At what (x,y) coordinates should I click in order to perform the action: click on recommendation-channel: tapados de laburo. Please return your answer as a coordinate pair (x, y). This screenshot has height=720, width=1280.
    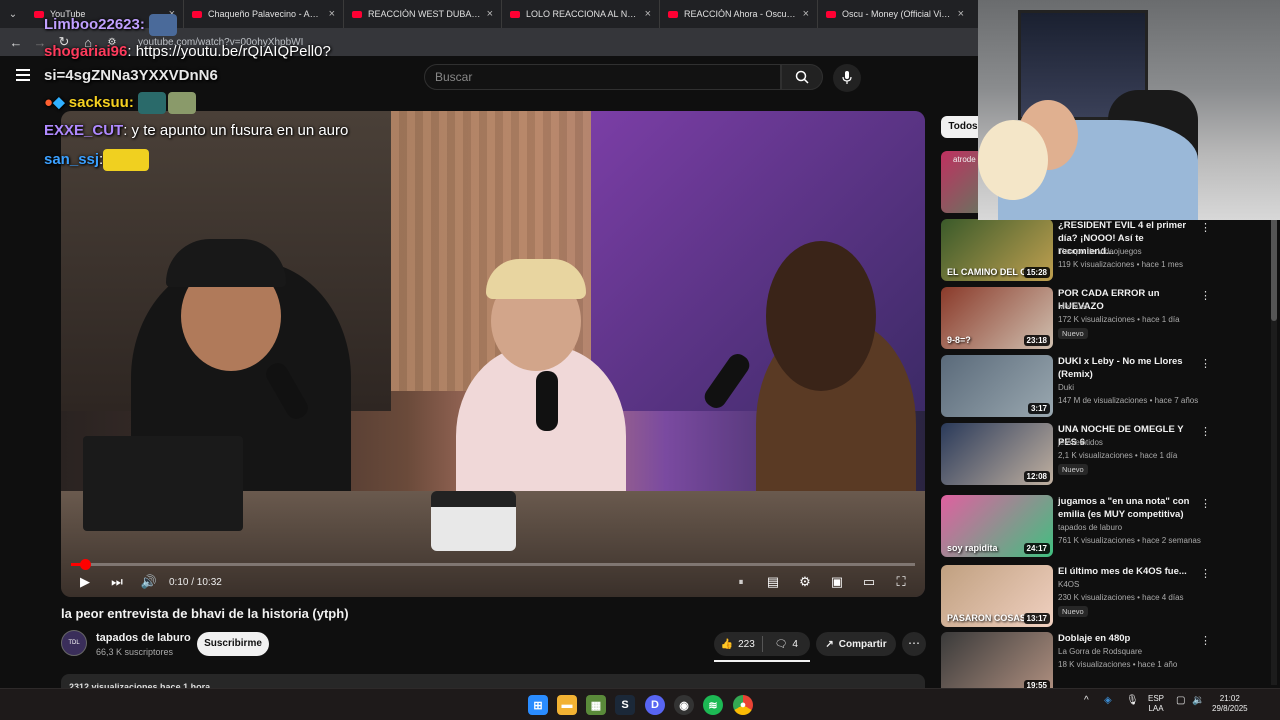
    Looking at the image, I should click on (1090, 527).